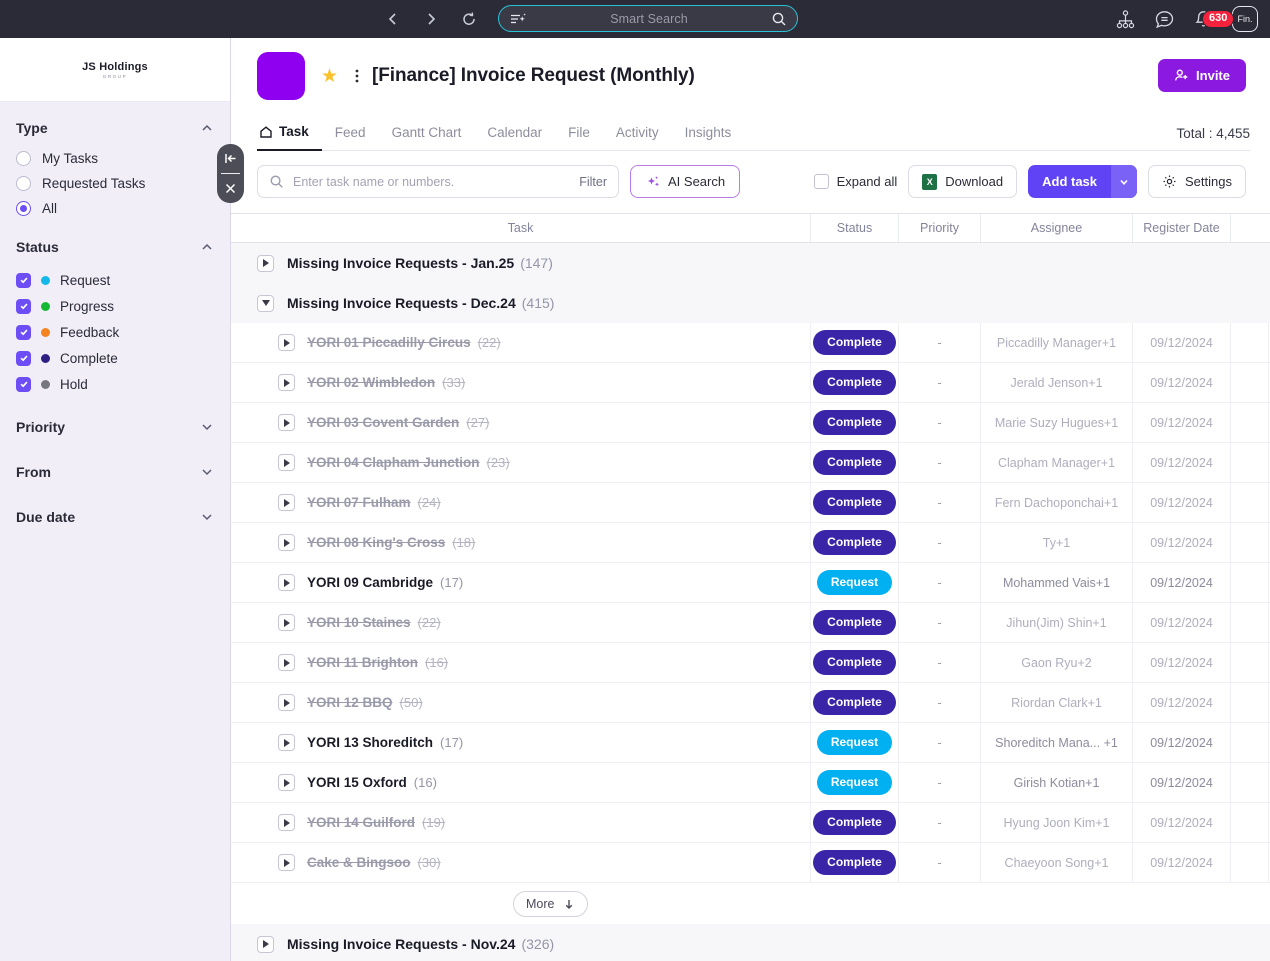 The image size is (1270, 961). I want to click on filter-section-status: Status, so click(115, 243).